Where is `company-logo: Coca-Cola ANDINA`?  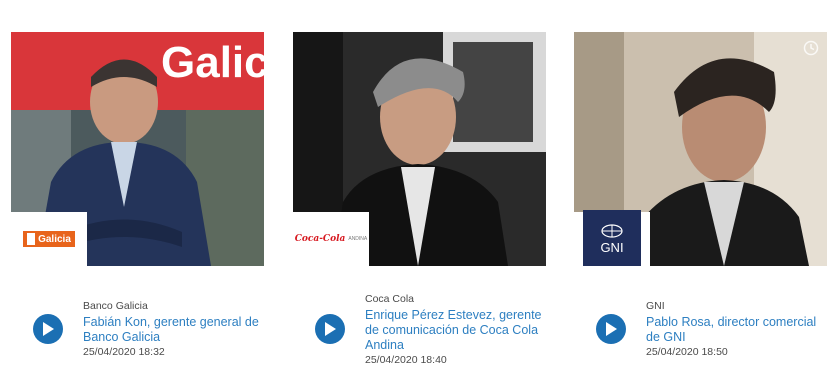
company-logo: Coca-Cola ANDINA is located at coordinates (331, 239).